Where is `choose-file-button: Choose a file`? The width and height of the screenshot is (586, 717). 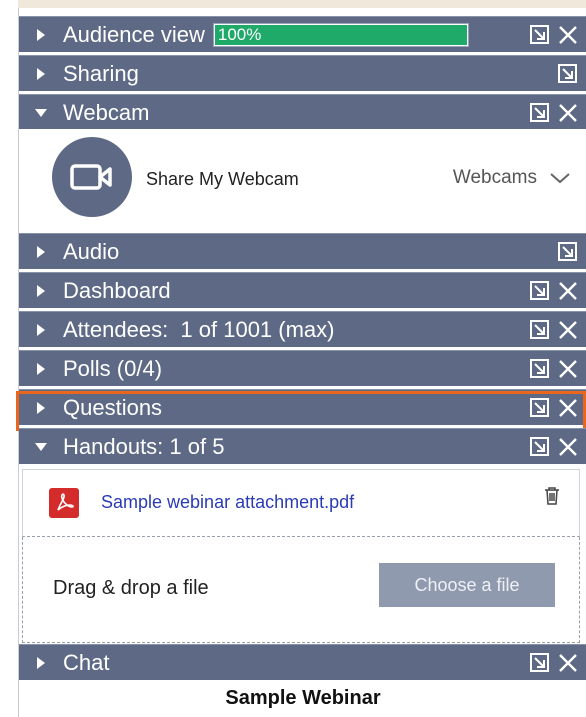
choose-file-button: Choose a file is located at coordinates (467, 585).